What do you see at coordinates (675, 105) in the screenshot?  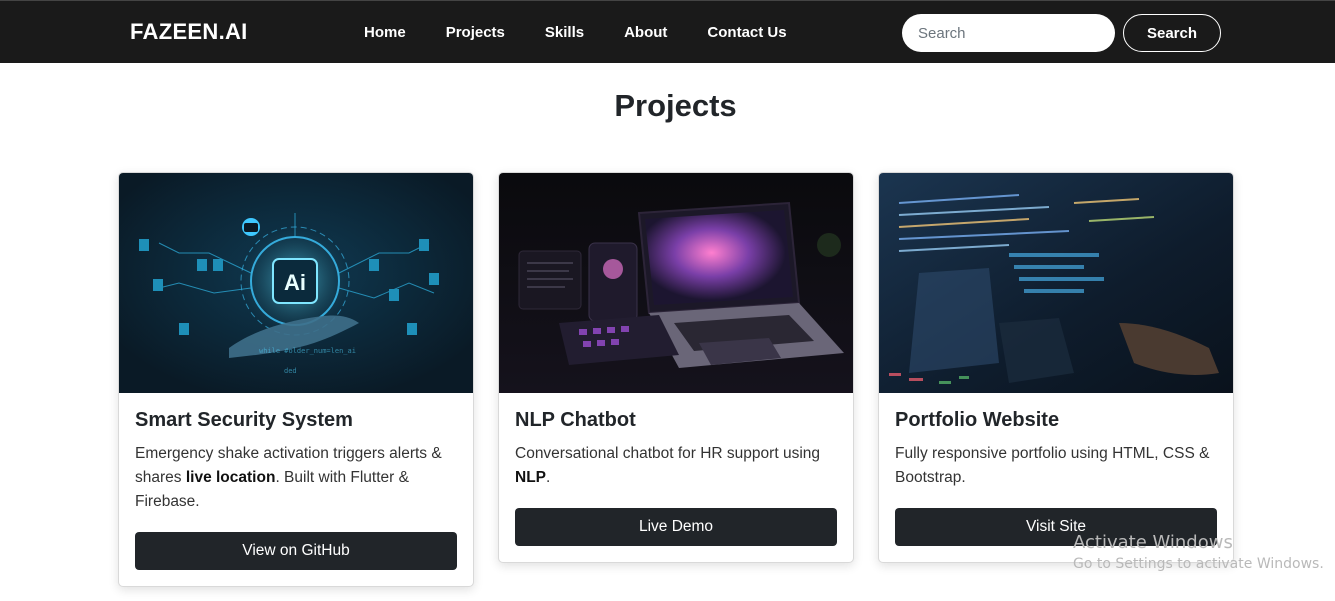 I see `page-title: Projects` at bounding box center [675, 105].